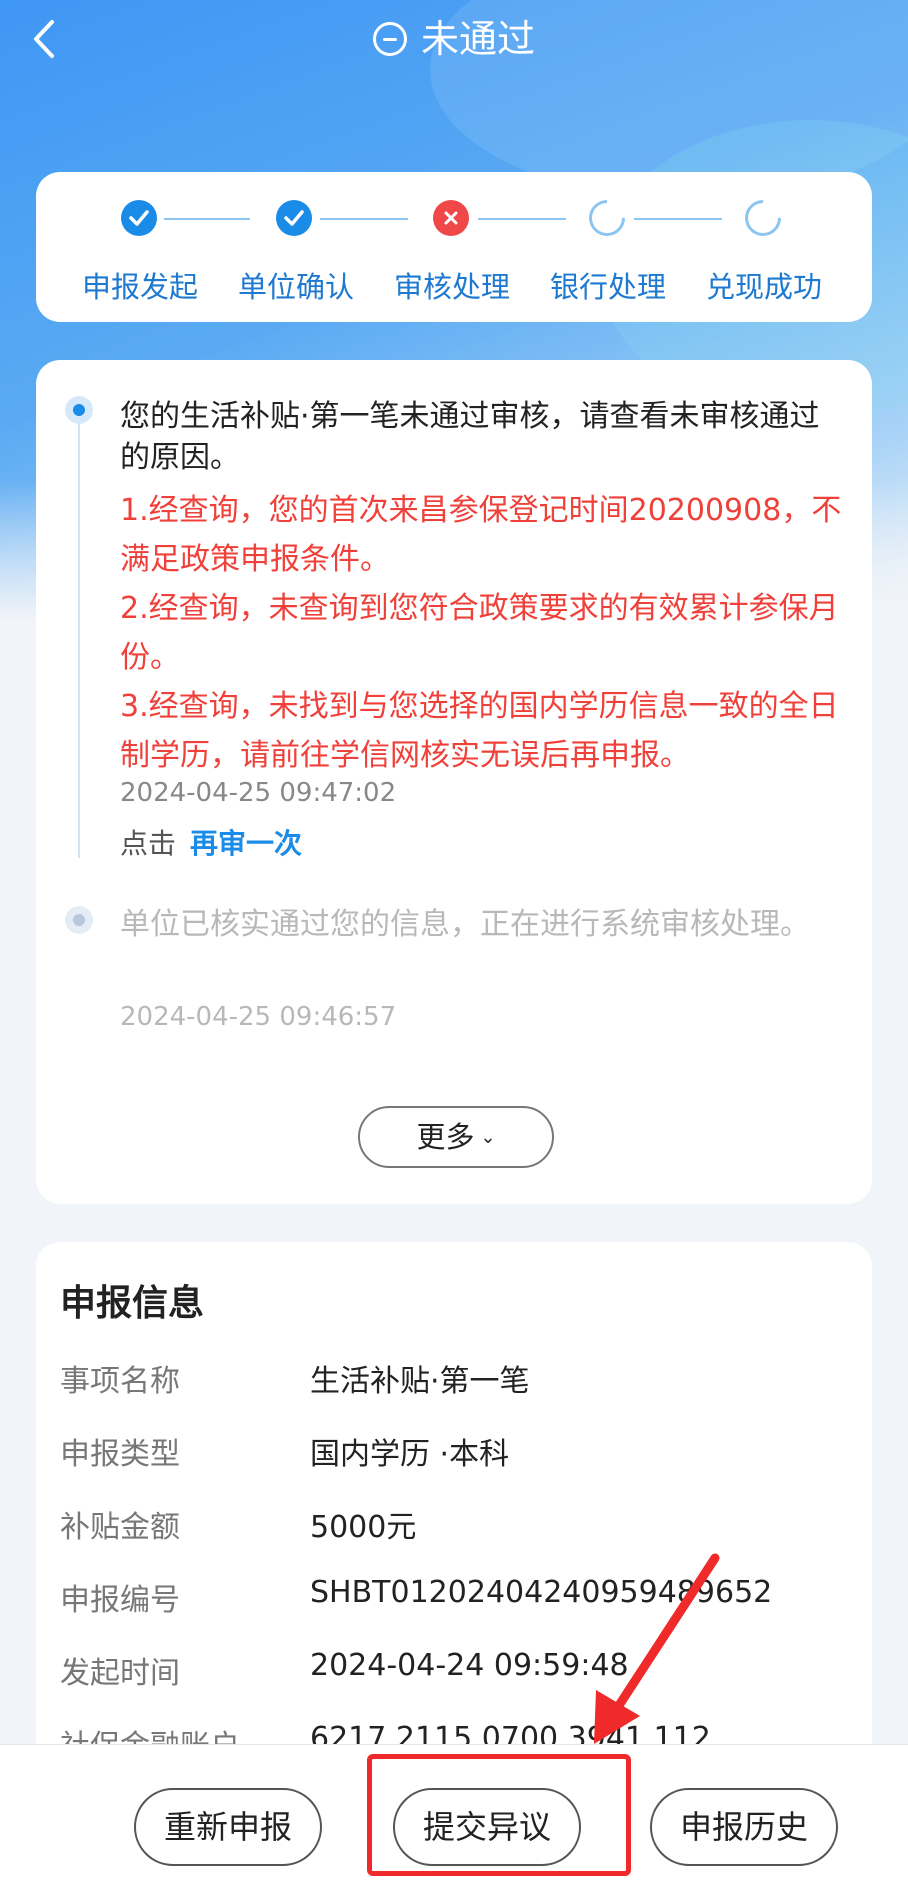  Describe the element at coordinates (465, 924) in the screenshot. I see `timeline-message: 单位已核实通过您的信息，正在进行系统审核处理。` at that location.